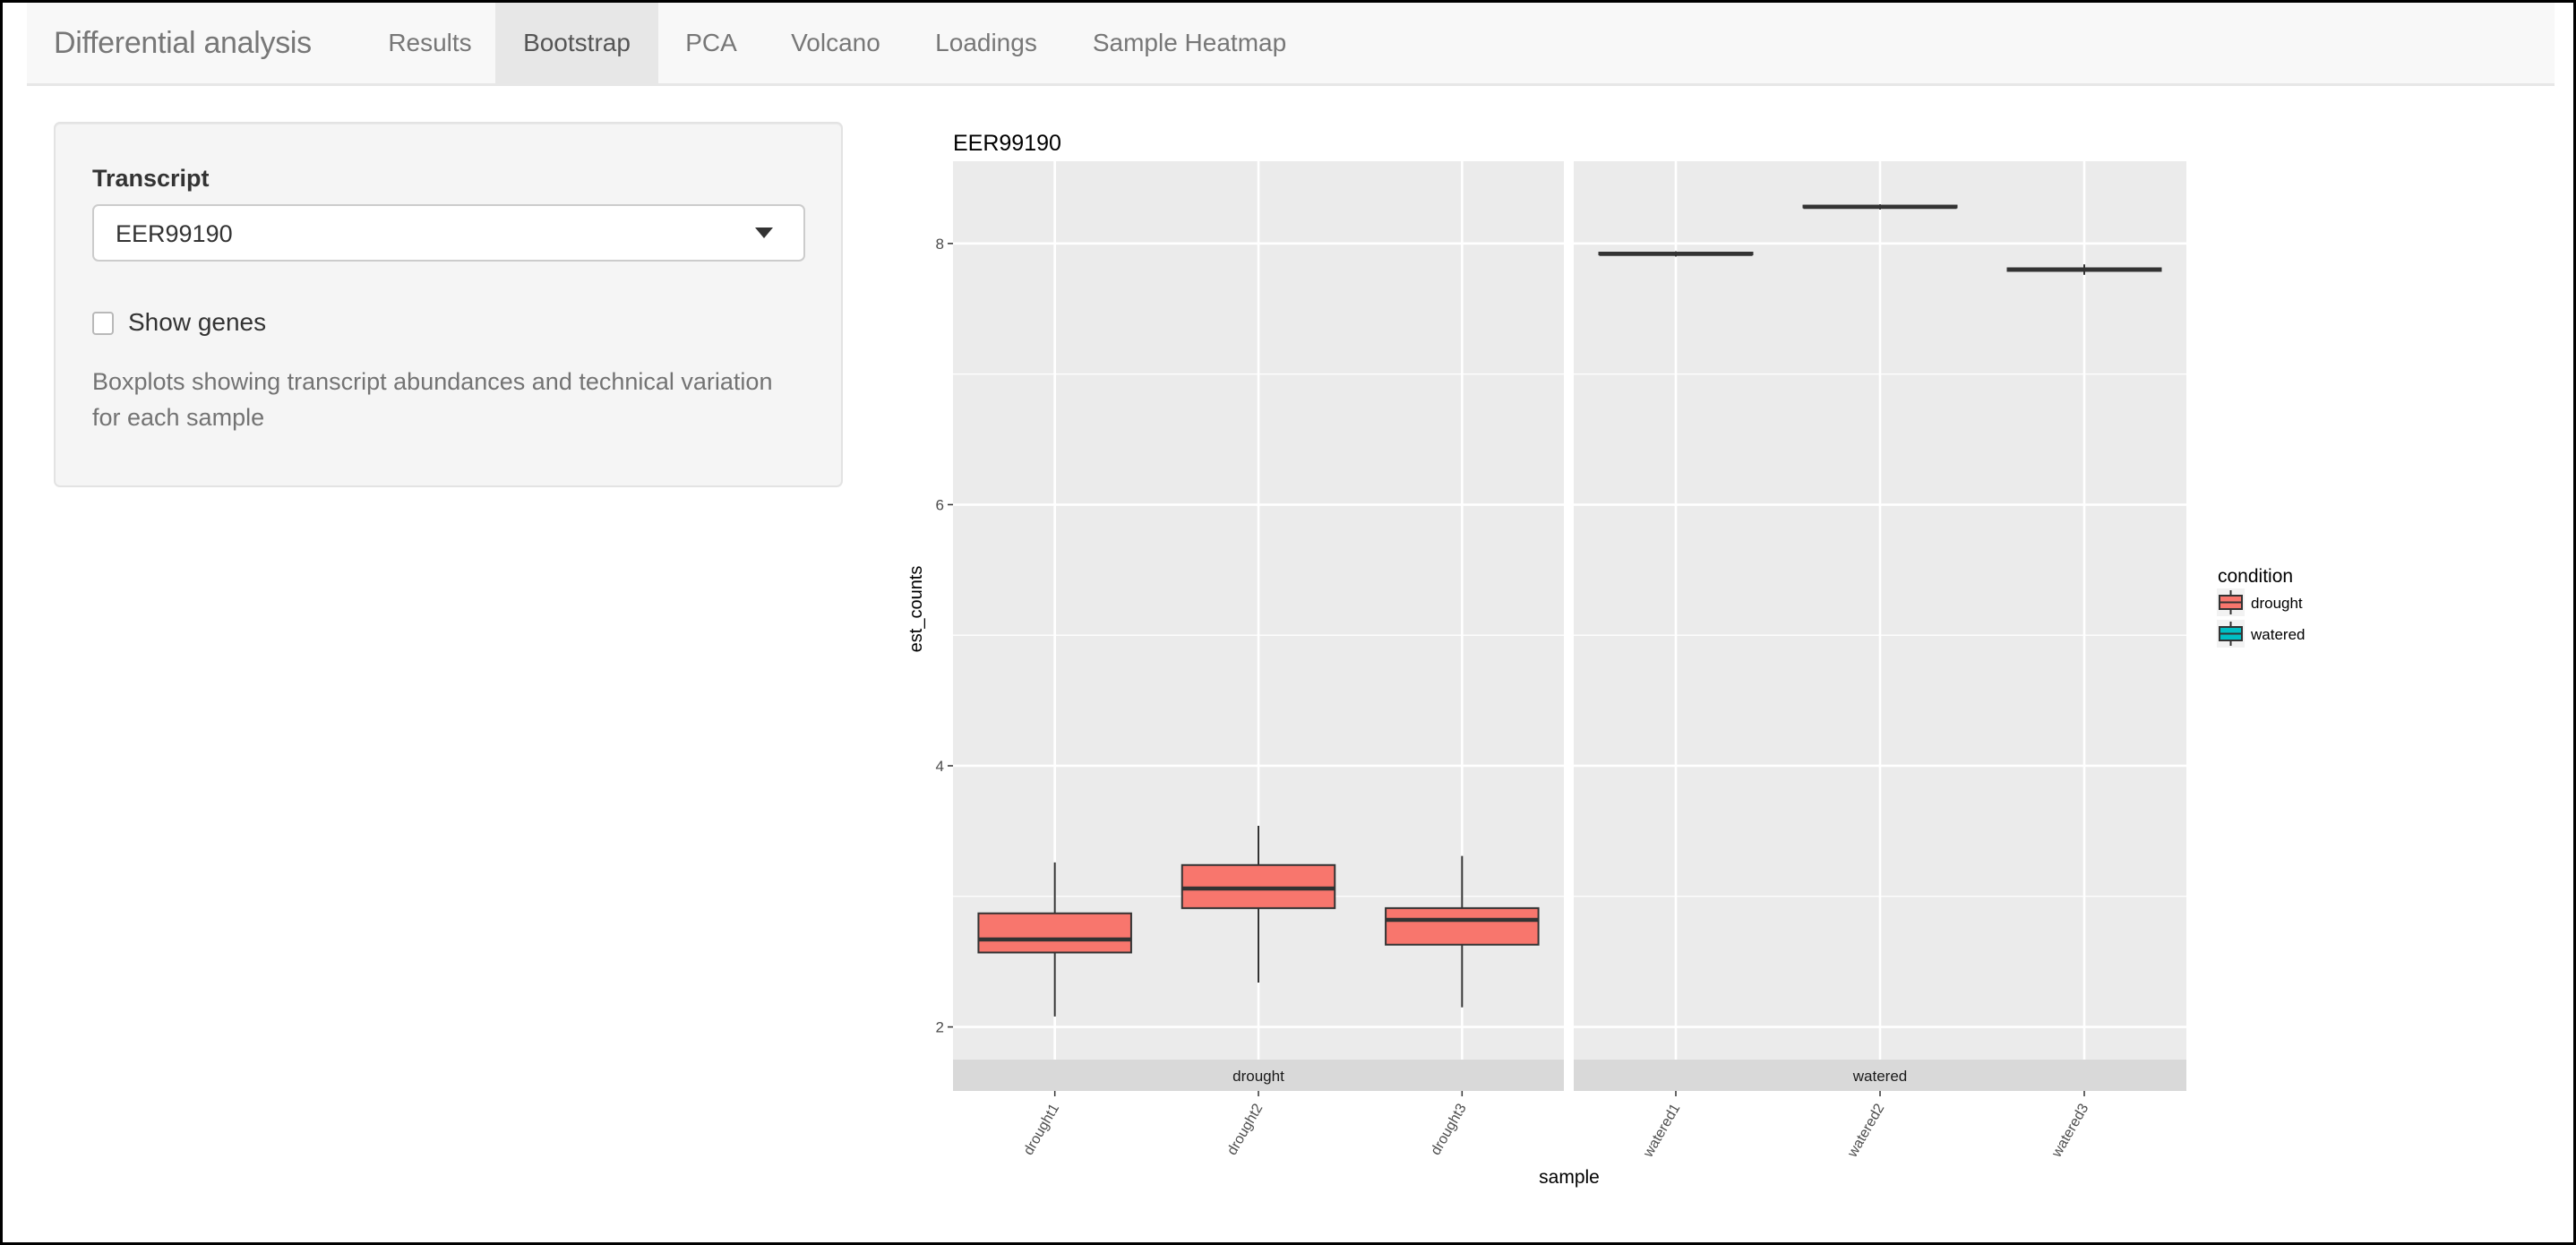 This screenshot has height=1245, width=2576. I want to click on chart-title: EER99190, so click(1007, 143).